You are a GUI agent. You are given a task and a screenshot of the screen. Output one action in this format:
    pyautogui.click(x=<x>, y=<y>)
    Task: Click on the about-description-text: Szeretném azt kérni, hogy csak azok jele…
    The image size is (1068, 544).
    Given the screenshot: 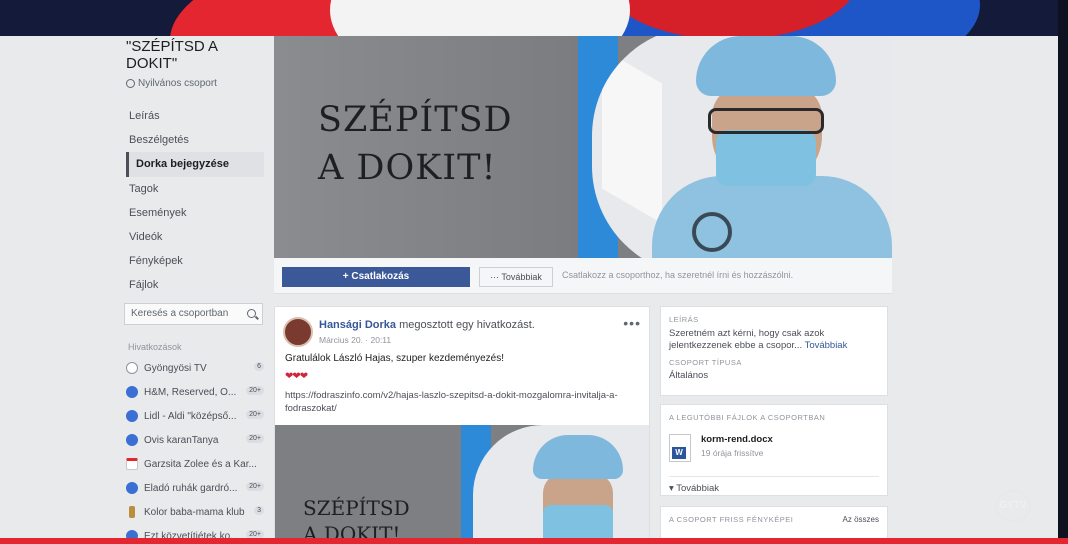 What is the action you would take?
    pyautogui.click(x=747, y=339)
    